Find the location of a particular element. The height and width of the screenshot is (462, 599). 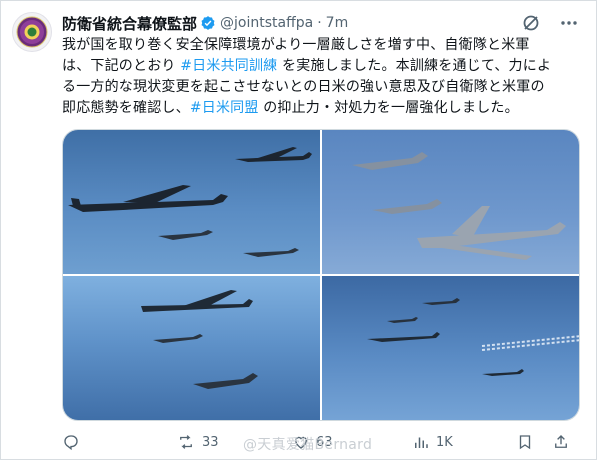

photo-distant-formation is located at coordinates (450, 348).